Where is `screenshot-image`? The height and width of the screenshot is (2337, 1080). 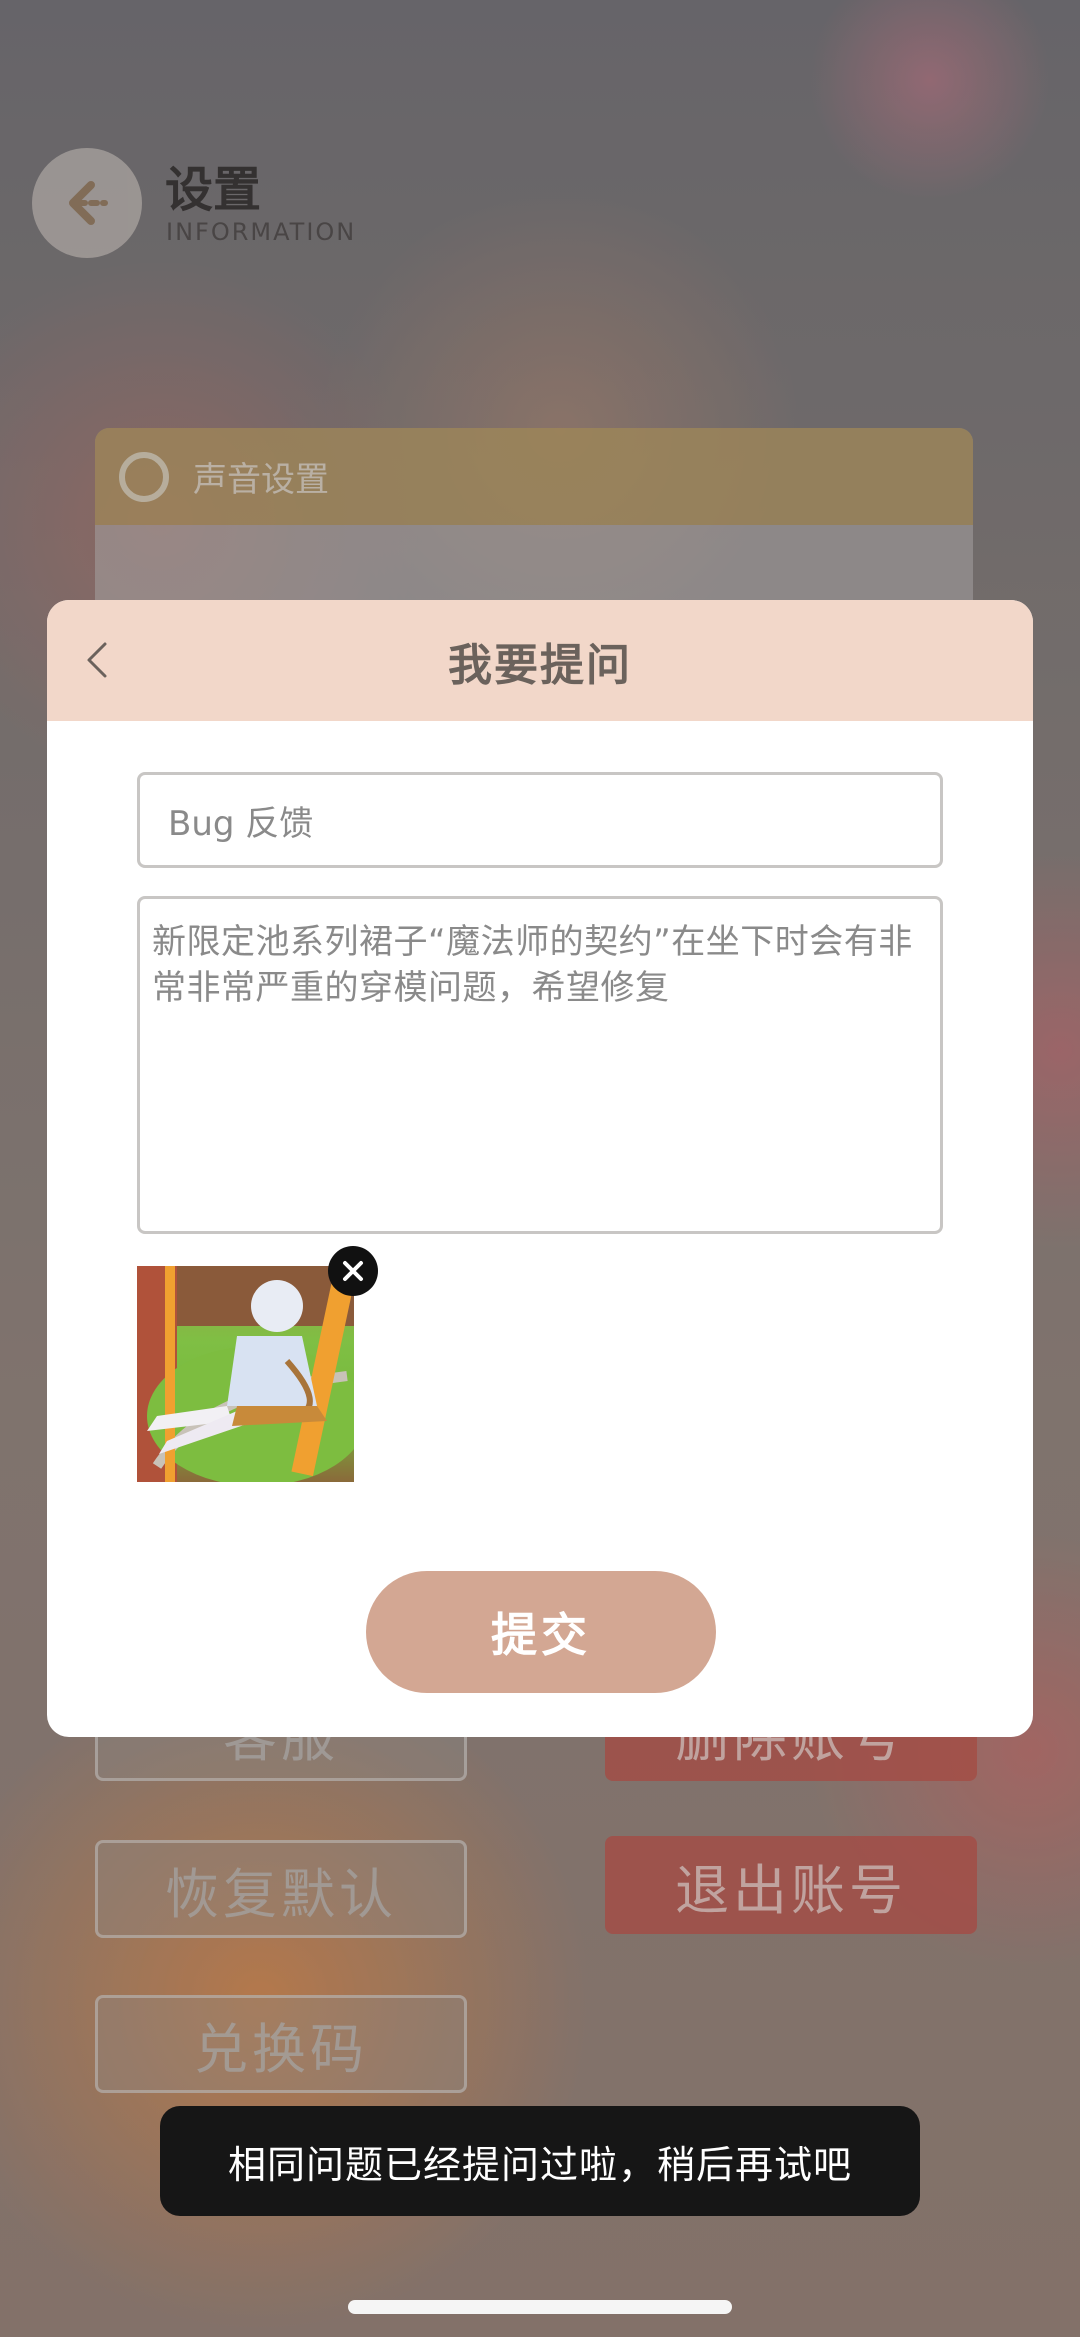 screenshot-image is located at coordinates (245, 1374).